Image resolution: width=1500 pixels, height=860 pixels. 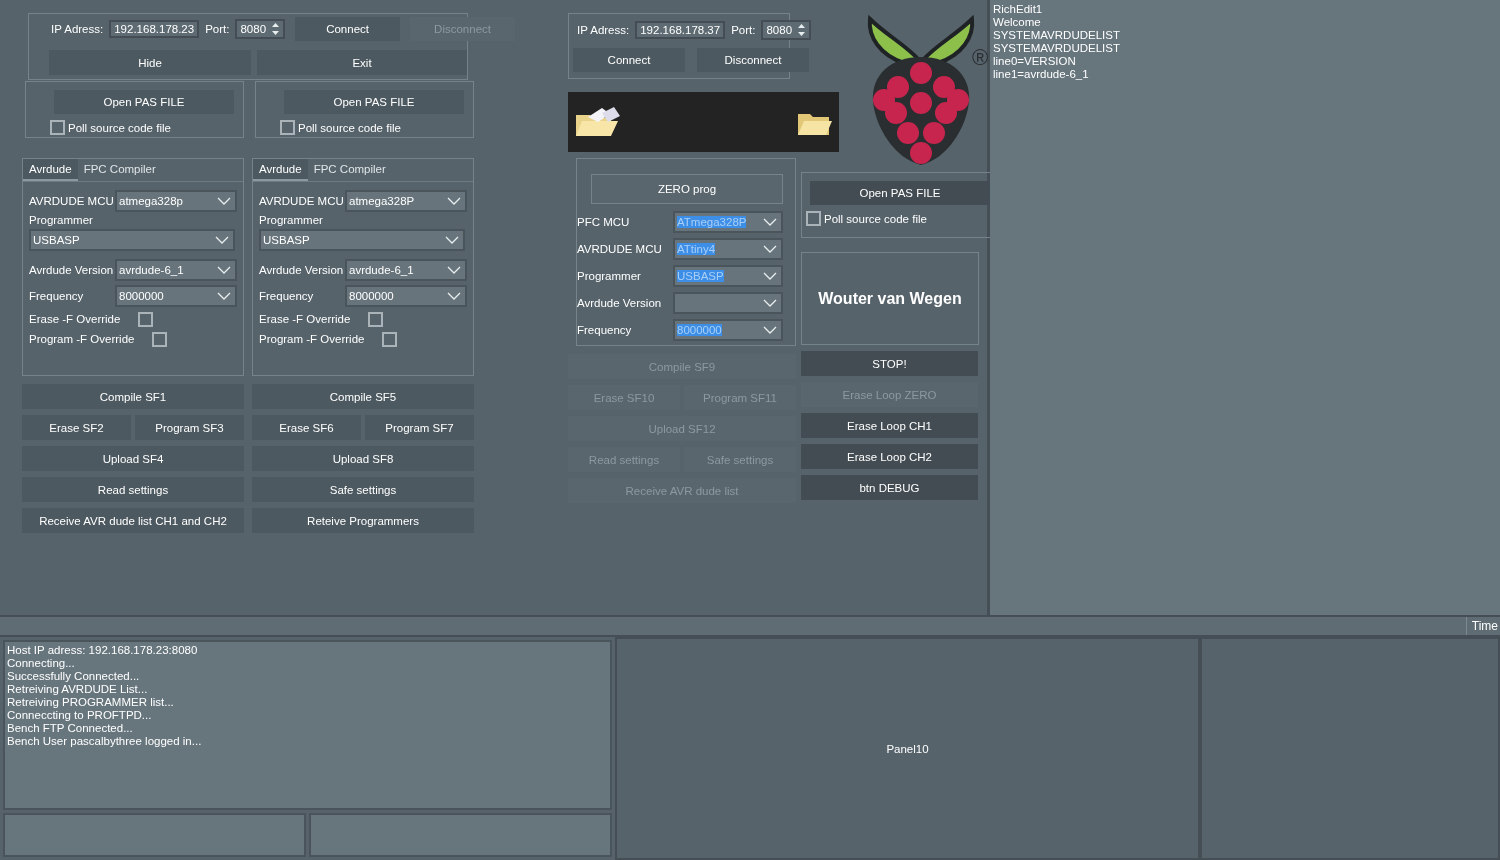 What do you see at coordinates (603, 221) in the screenshot?
I see `field-label: PFC MCU` at bounding box center [603, 221].